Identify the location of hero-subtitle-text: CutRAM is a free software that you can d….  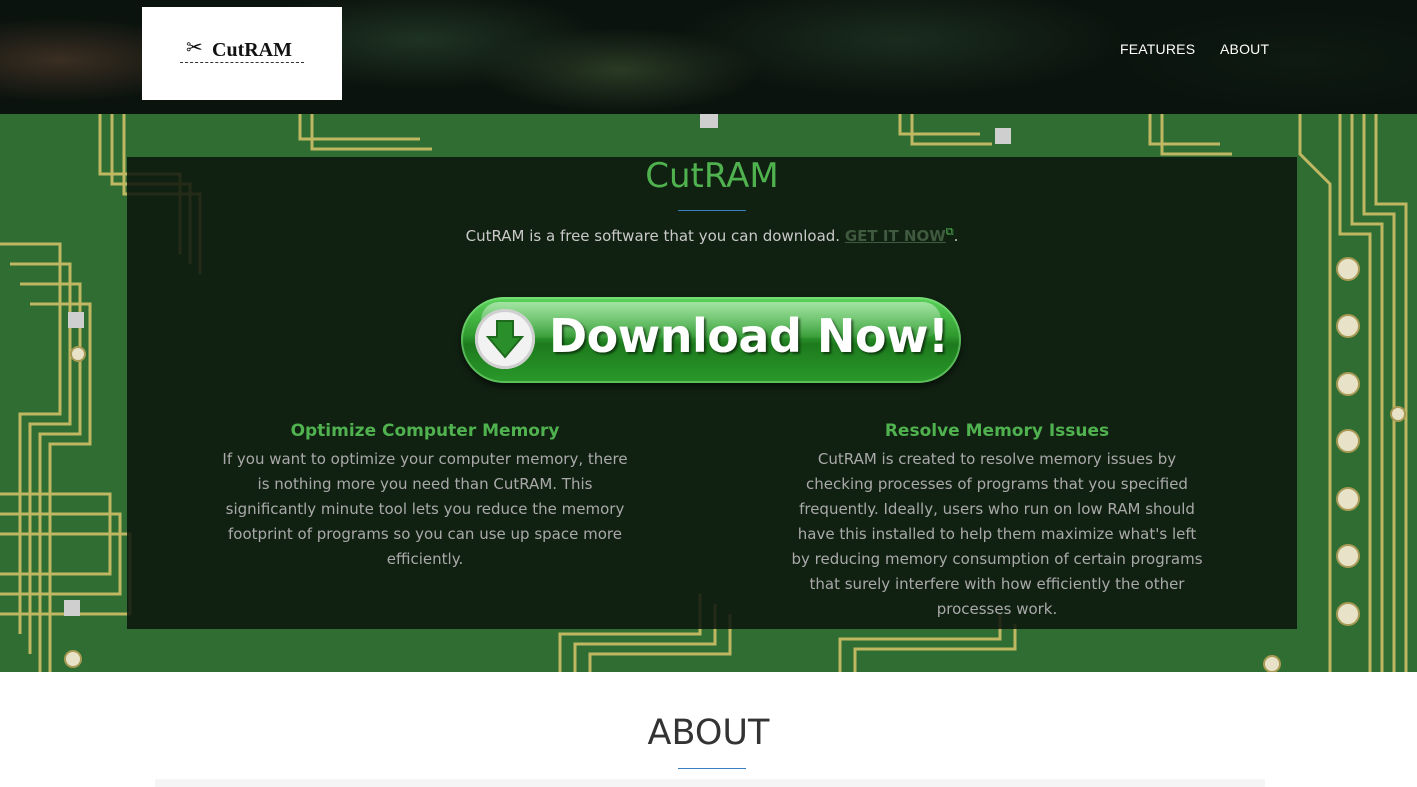
(653, 236).